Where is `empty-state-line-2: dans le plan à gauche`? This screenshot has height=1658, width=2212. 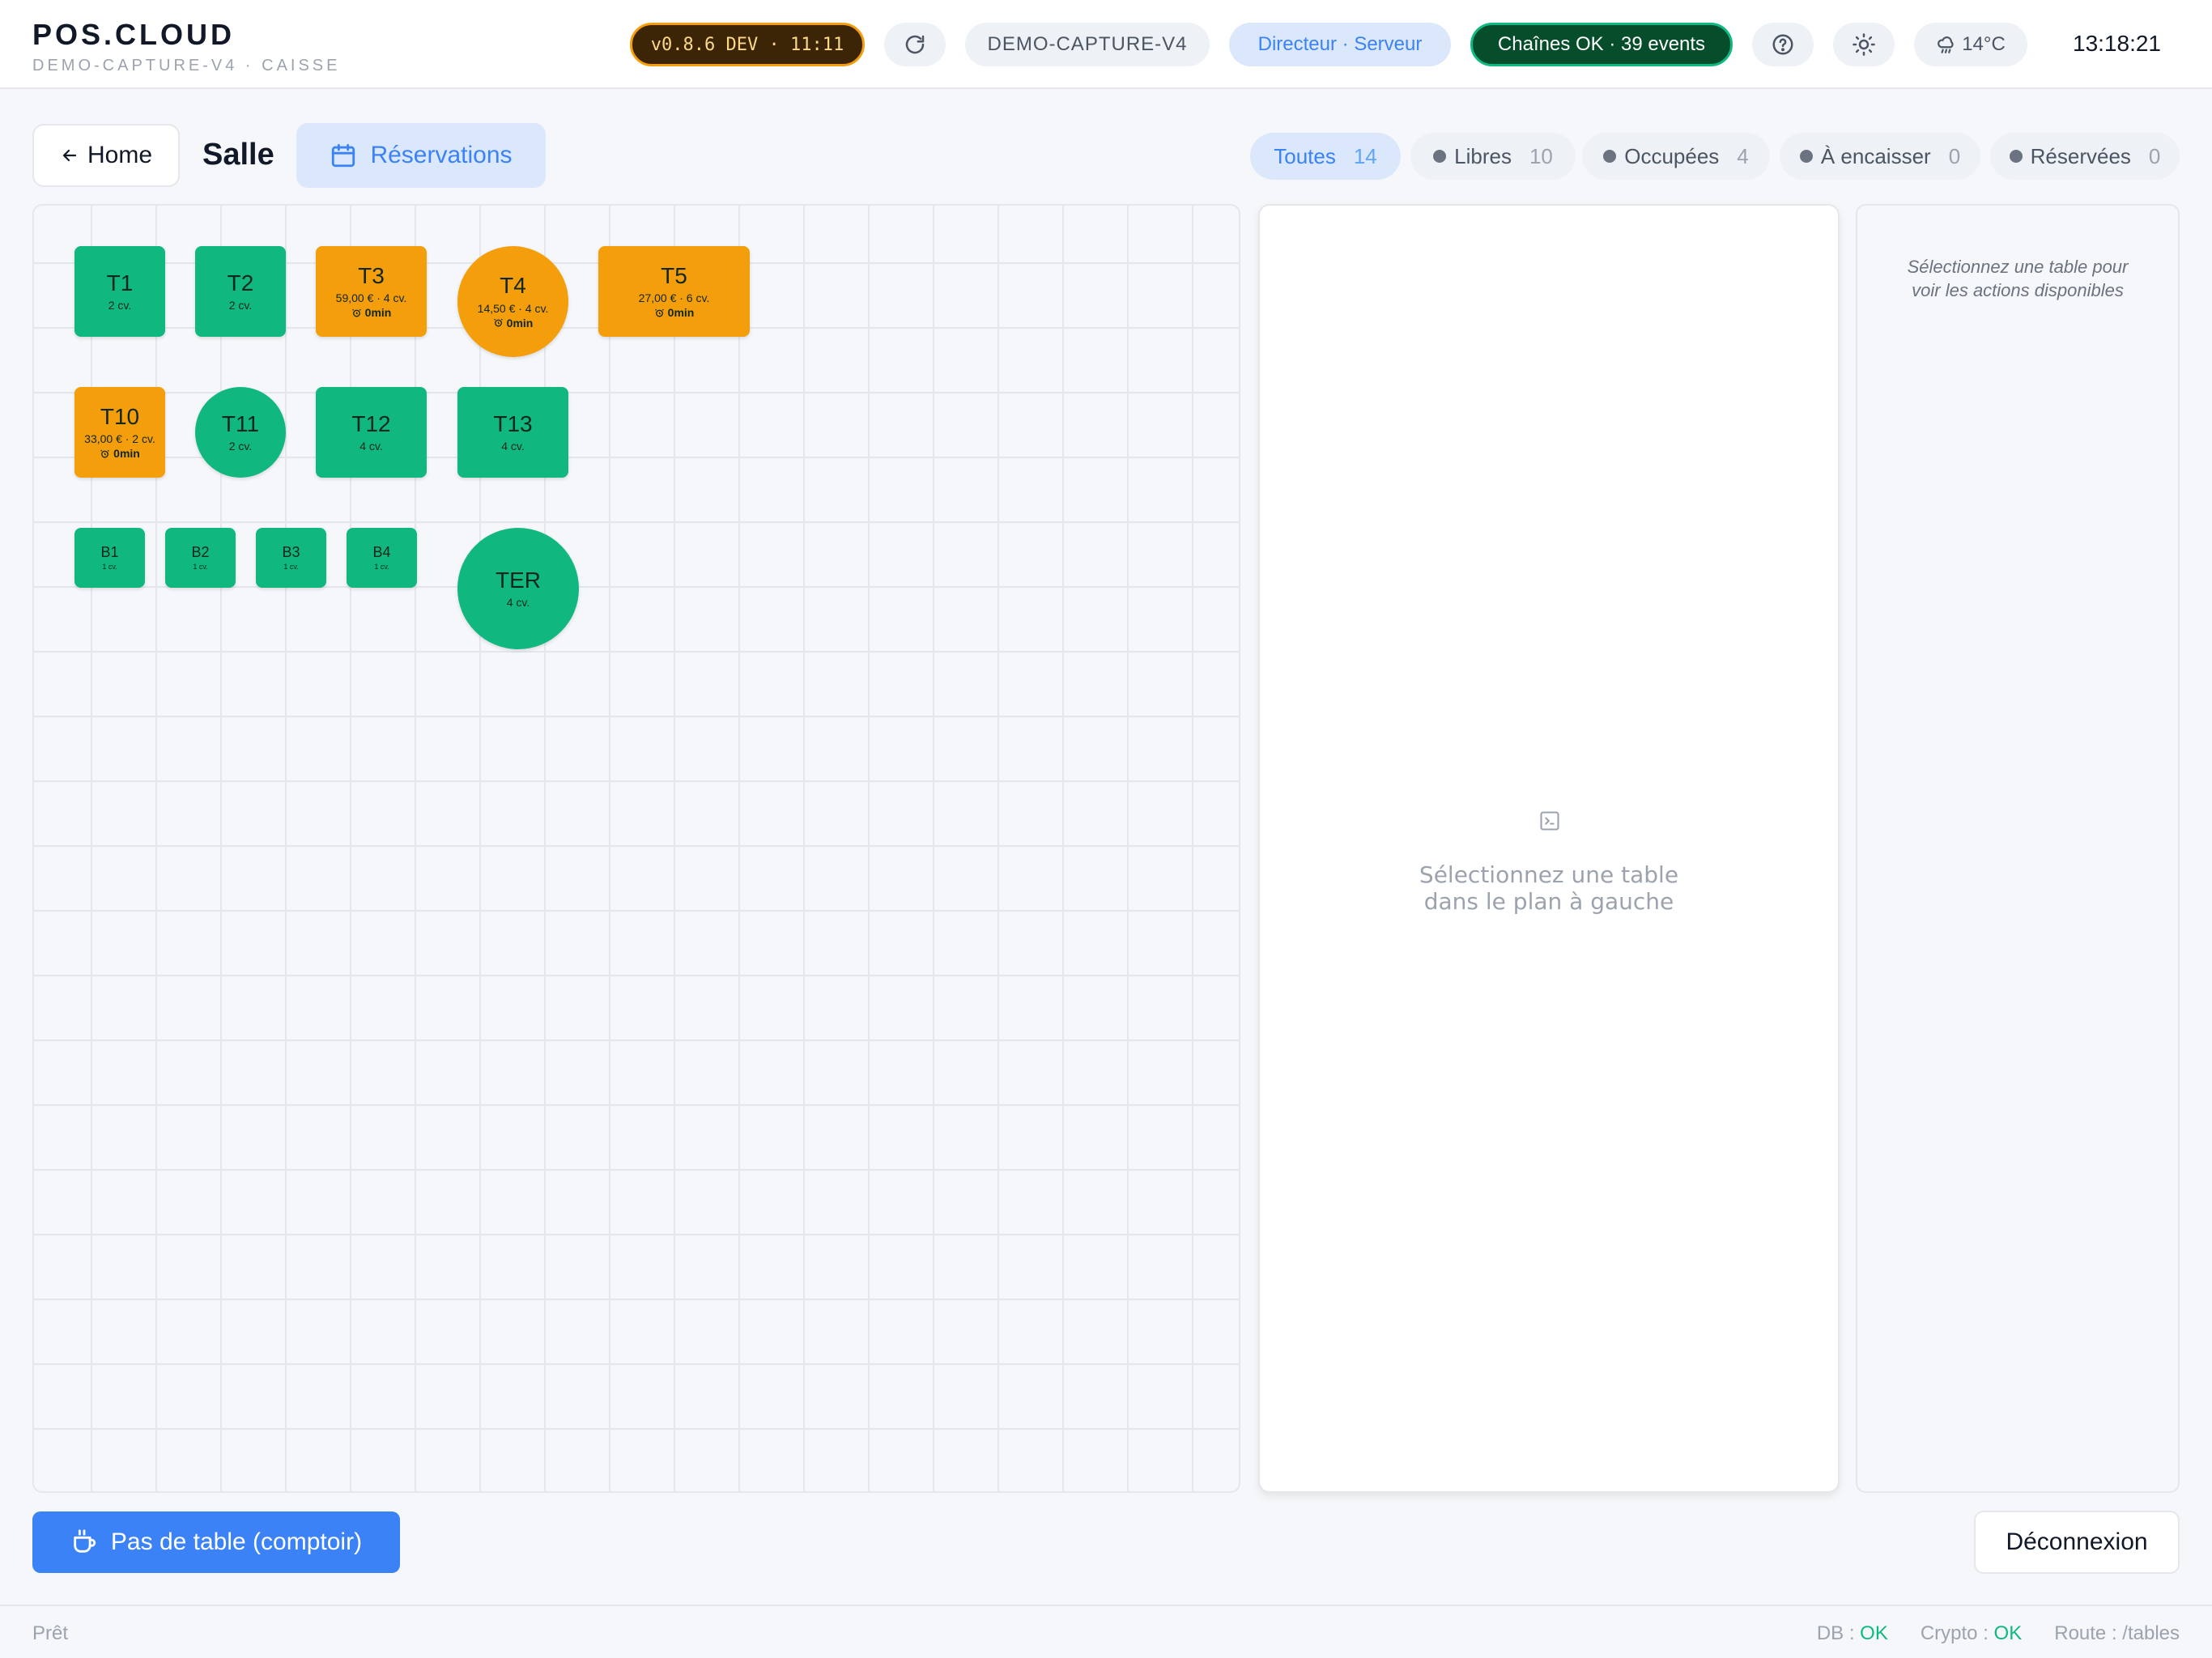
empty-state-line-2: dans le plan à gauche is located at coordinates (1549, 902).